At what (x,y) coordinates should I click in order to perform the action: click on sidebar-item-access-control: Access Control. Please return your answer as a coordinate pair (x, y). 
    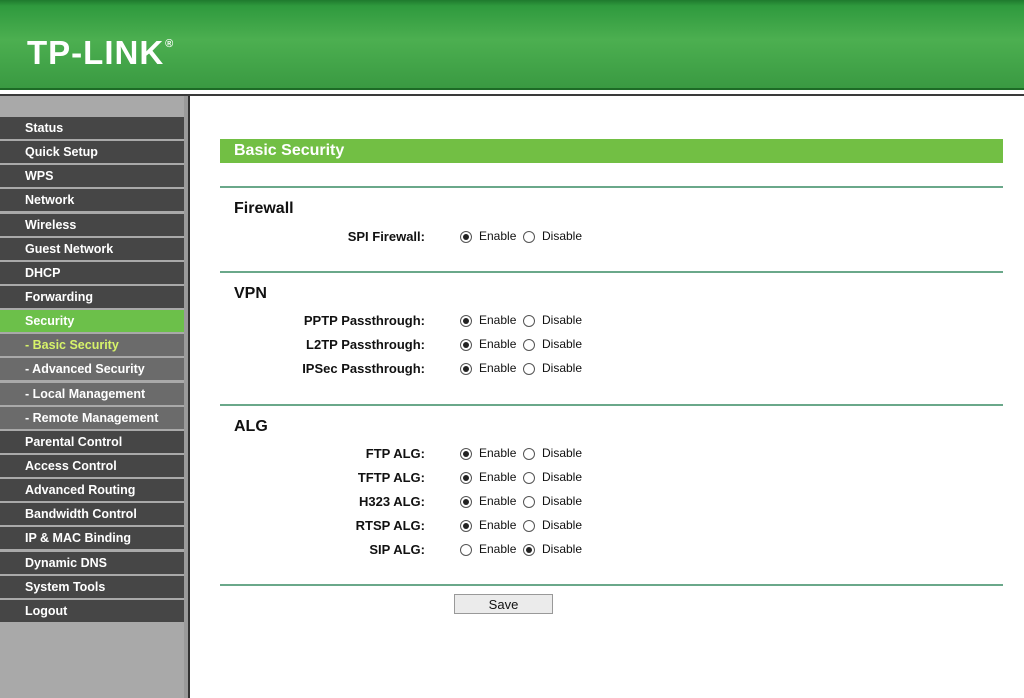
    Looking at the image, I should click on (92, 465).